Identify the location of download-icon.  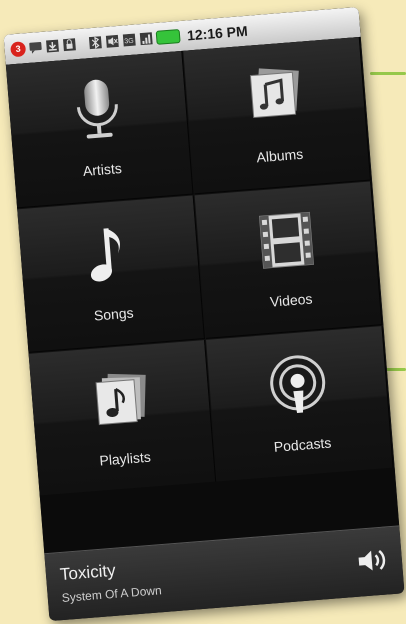
(52, 46).